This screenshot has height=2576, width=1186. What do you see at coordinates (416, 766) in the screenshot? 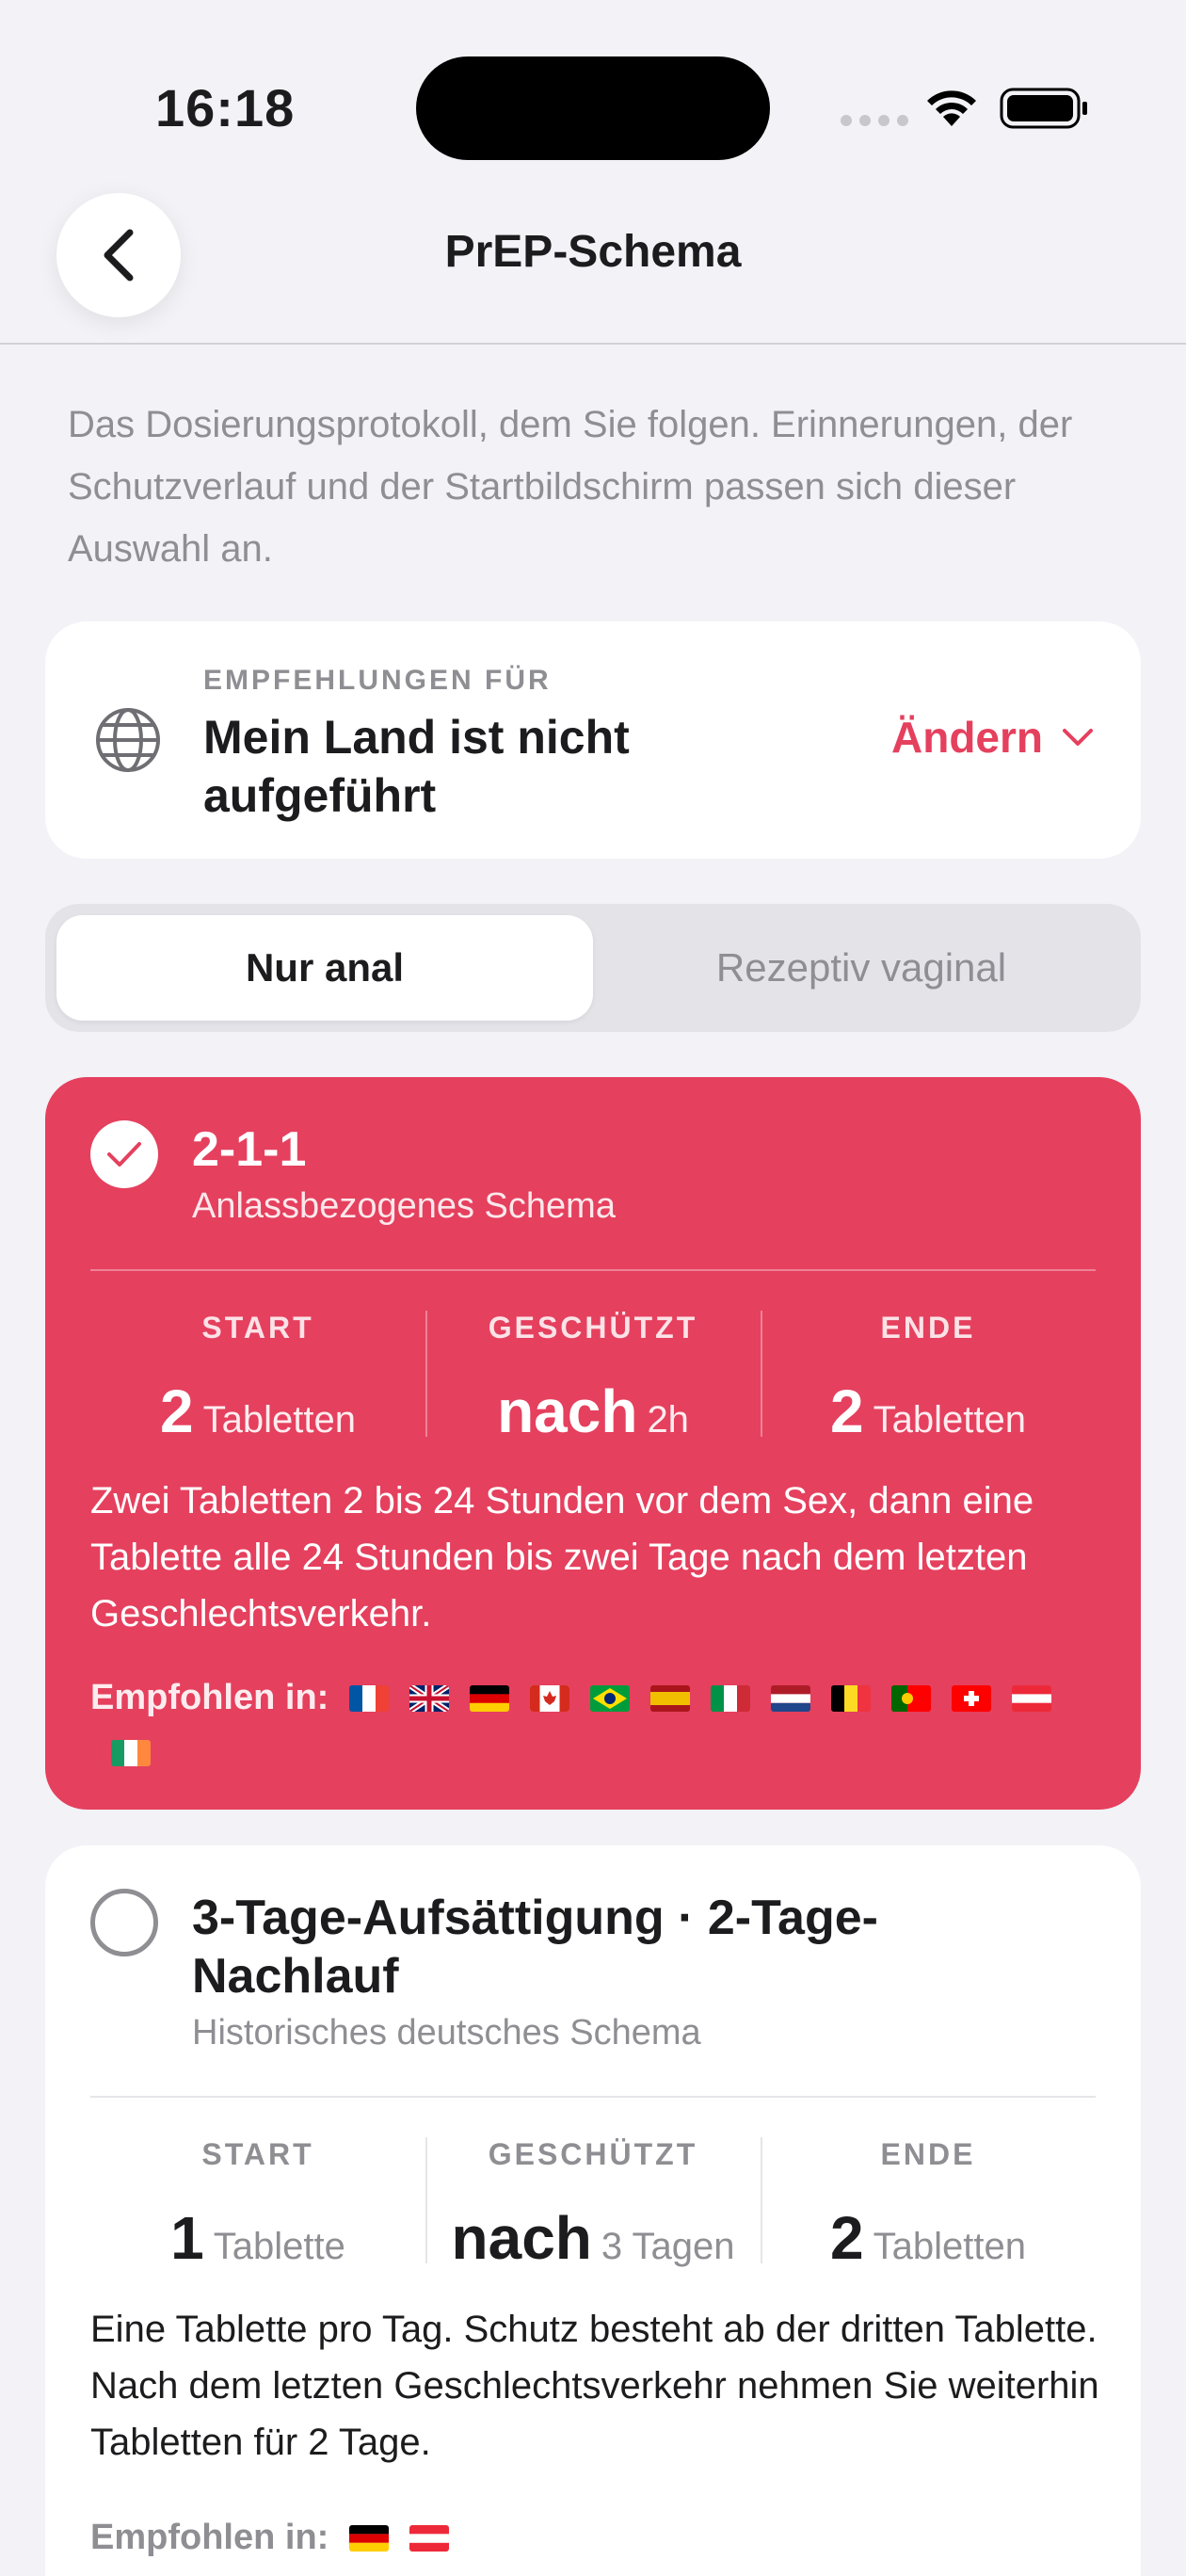
I see `country-name: Mein Land ist nicht aufgeführt` at bounding box center [416, 766].